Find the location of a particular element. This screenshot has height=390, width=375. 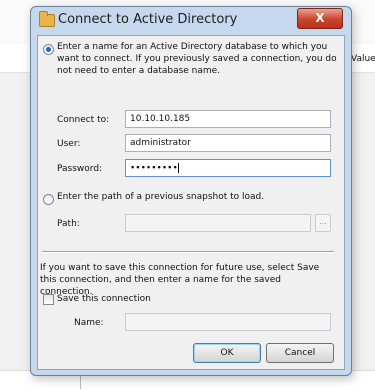

dialog-titlebar: Connect to Active Directory X is located at coordinates (191, 21).